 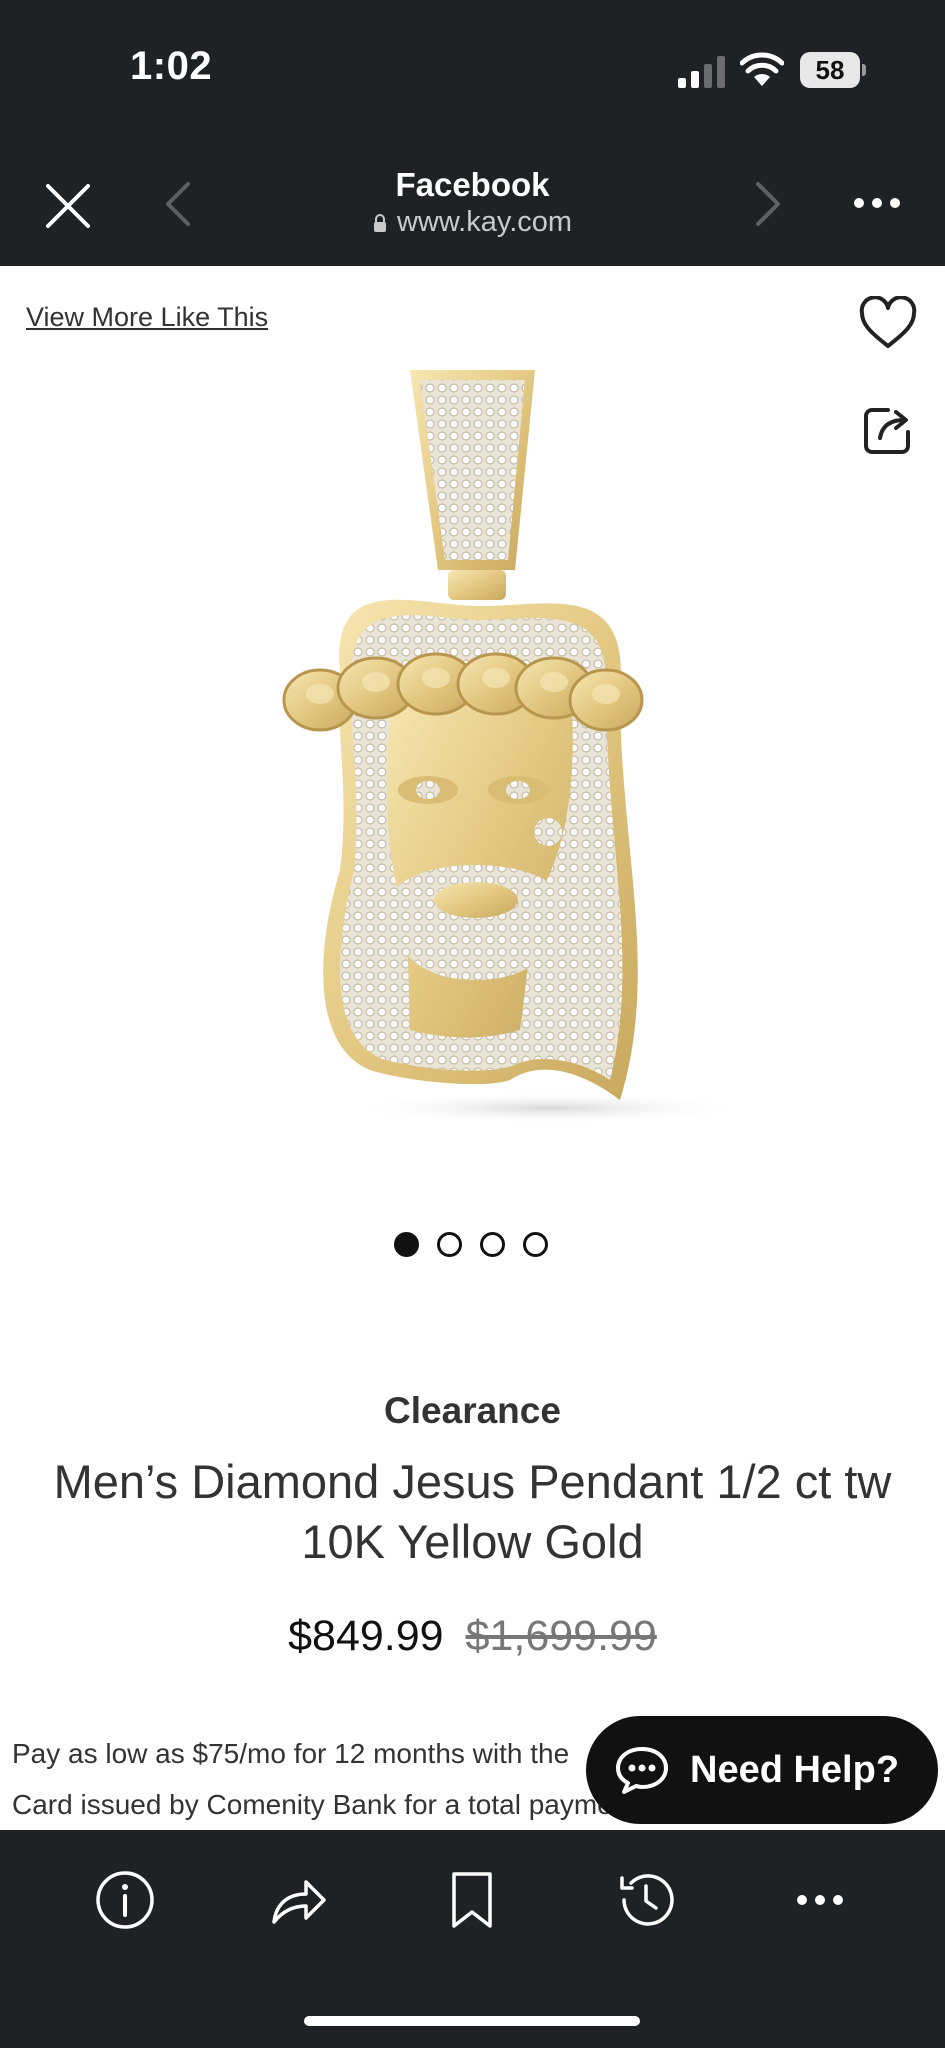 I want to click on current-price: $849.99, so click(x=366, y=1636).